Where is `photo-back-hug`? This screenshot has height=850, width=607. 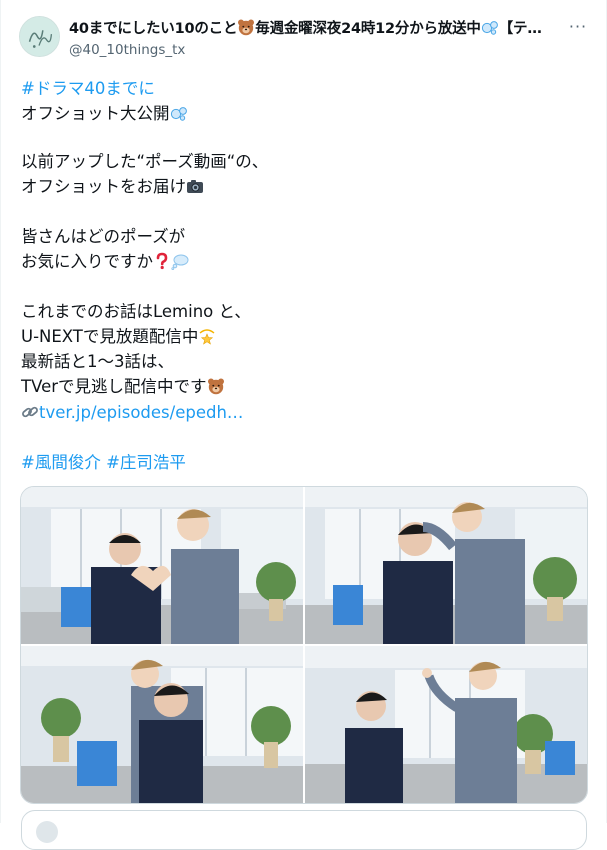
photo-back-hug is located at coordinates (162, 724).